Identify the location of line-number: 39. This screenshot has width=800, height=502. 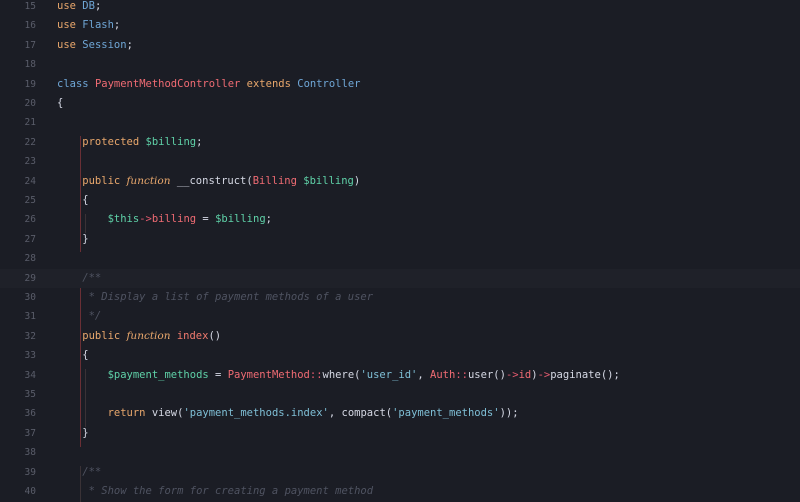
(30, 472).